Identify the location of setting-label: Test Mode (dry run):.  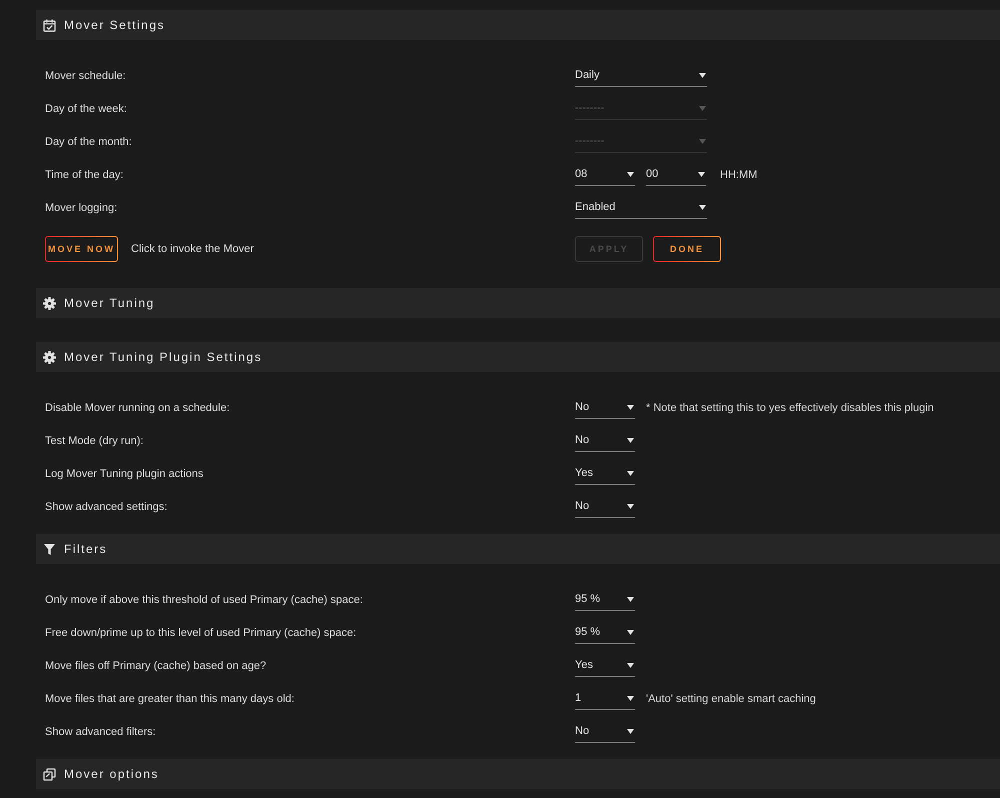
(94, 440).